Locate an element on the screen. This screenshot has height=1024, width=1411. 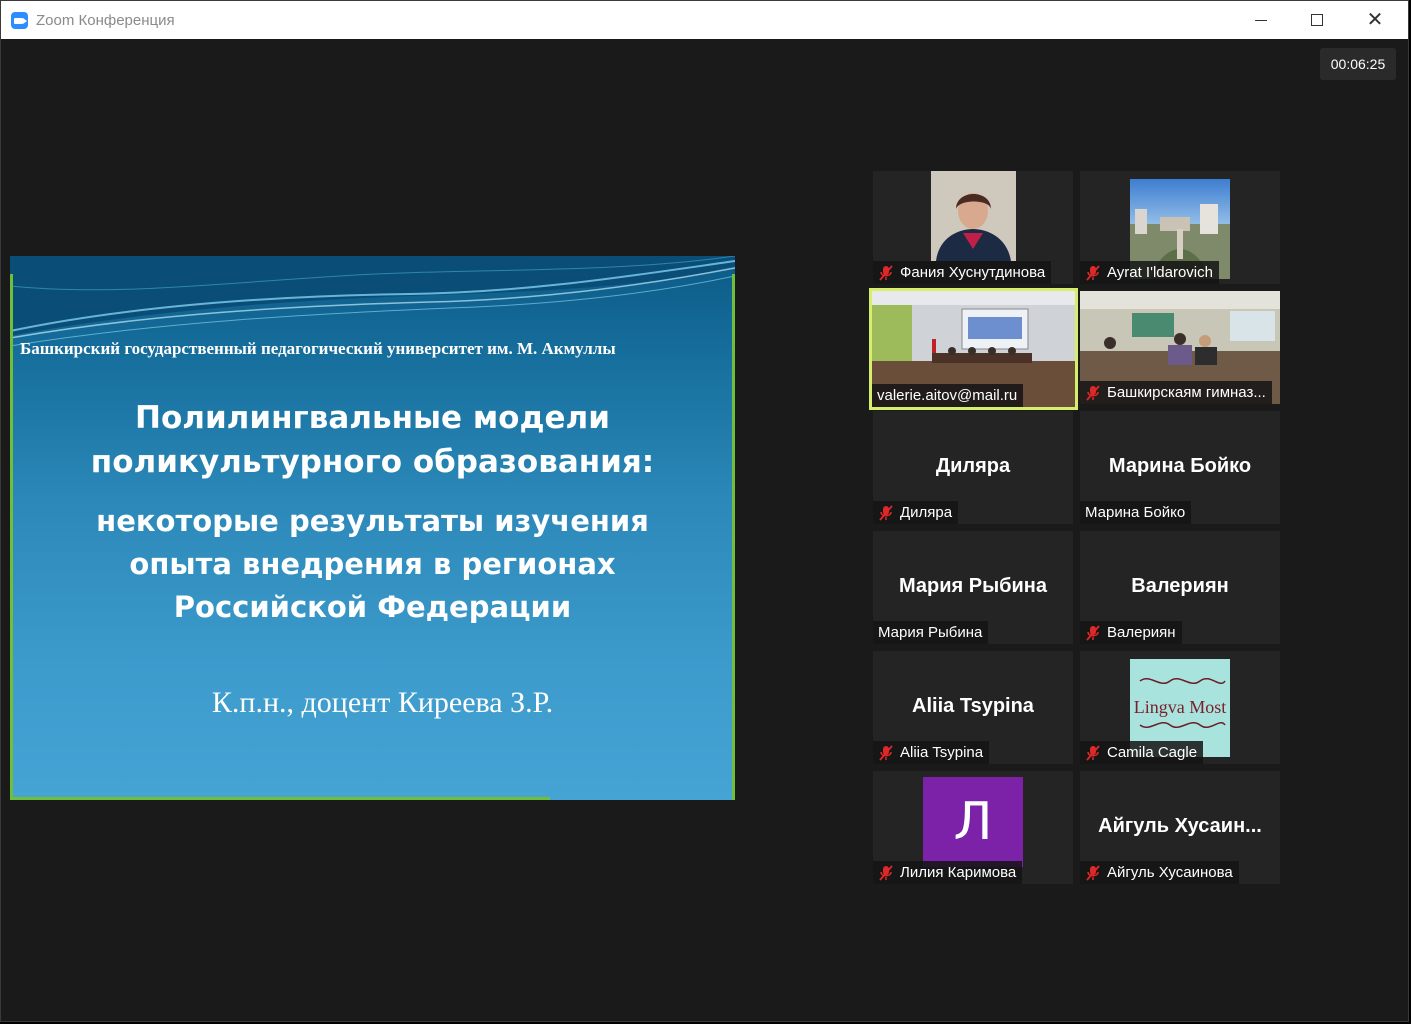
maximize-button is located at coordinates (1317, 20).